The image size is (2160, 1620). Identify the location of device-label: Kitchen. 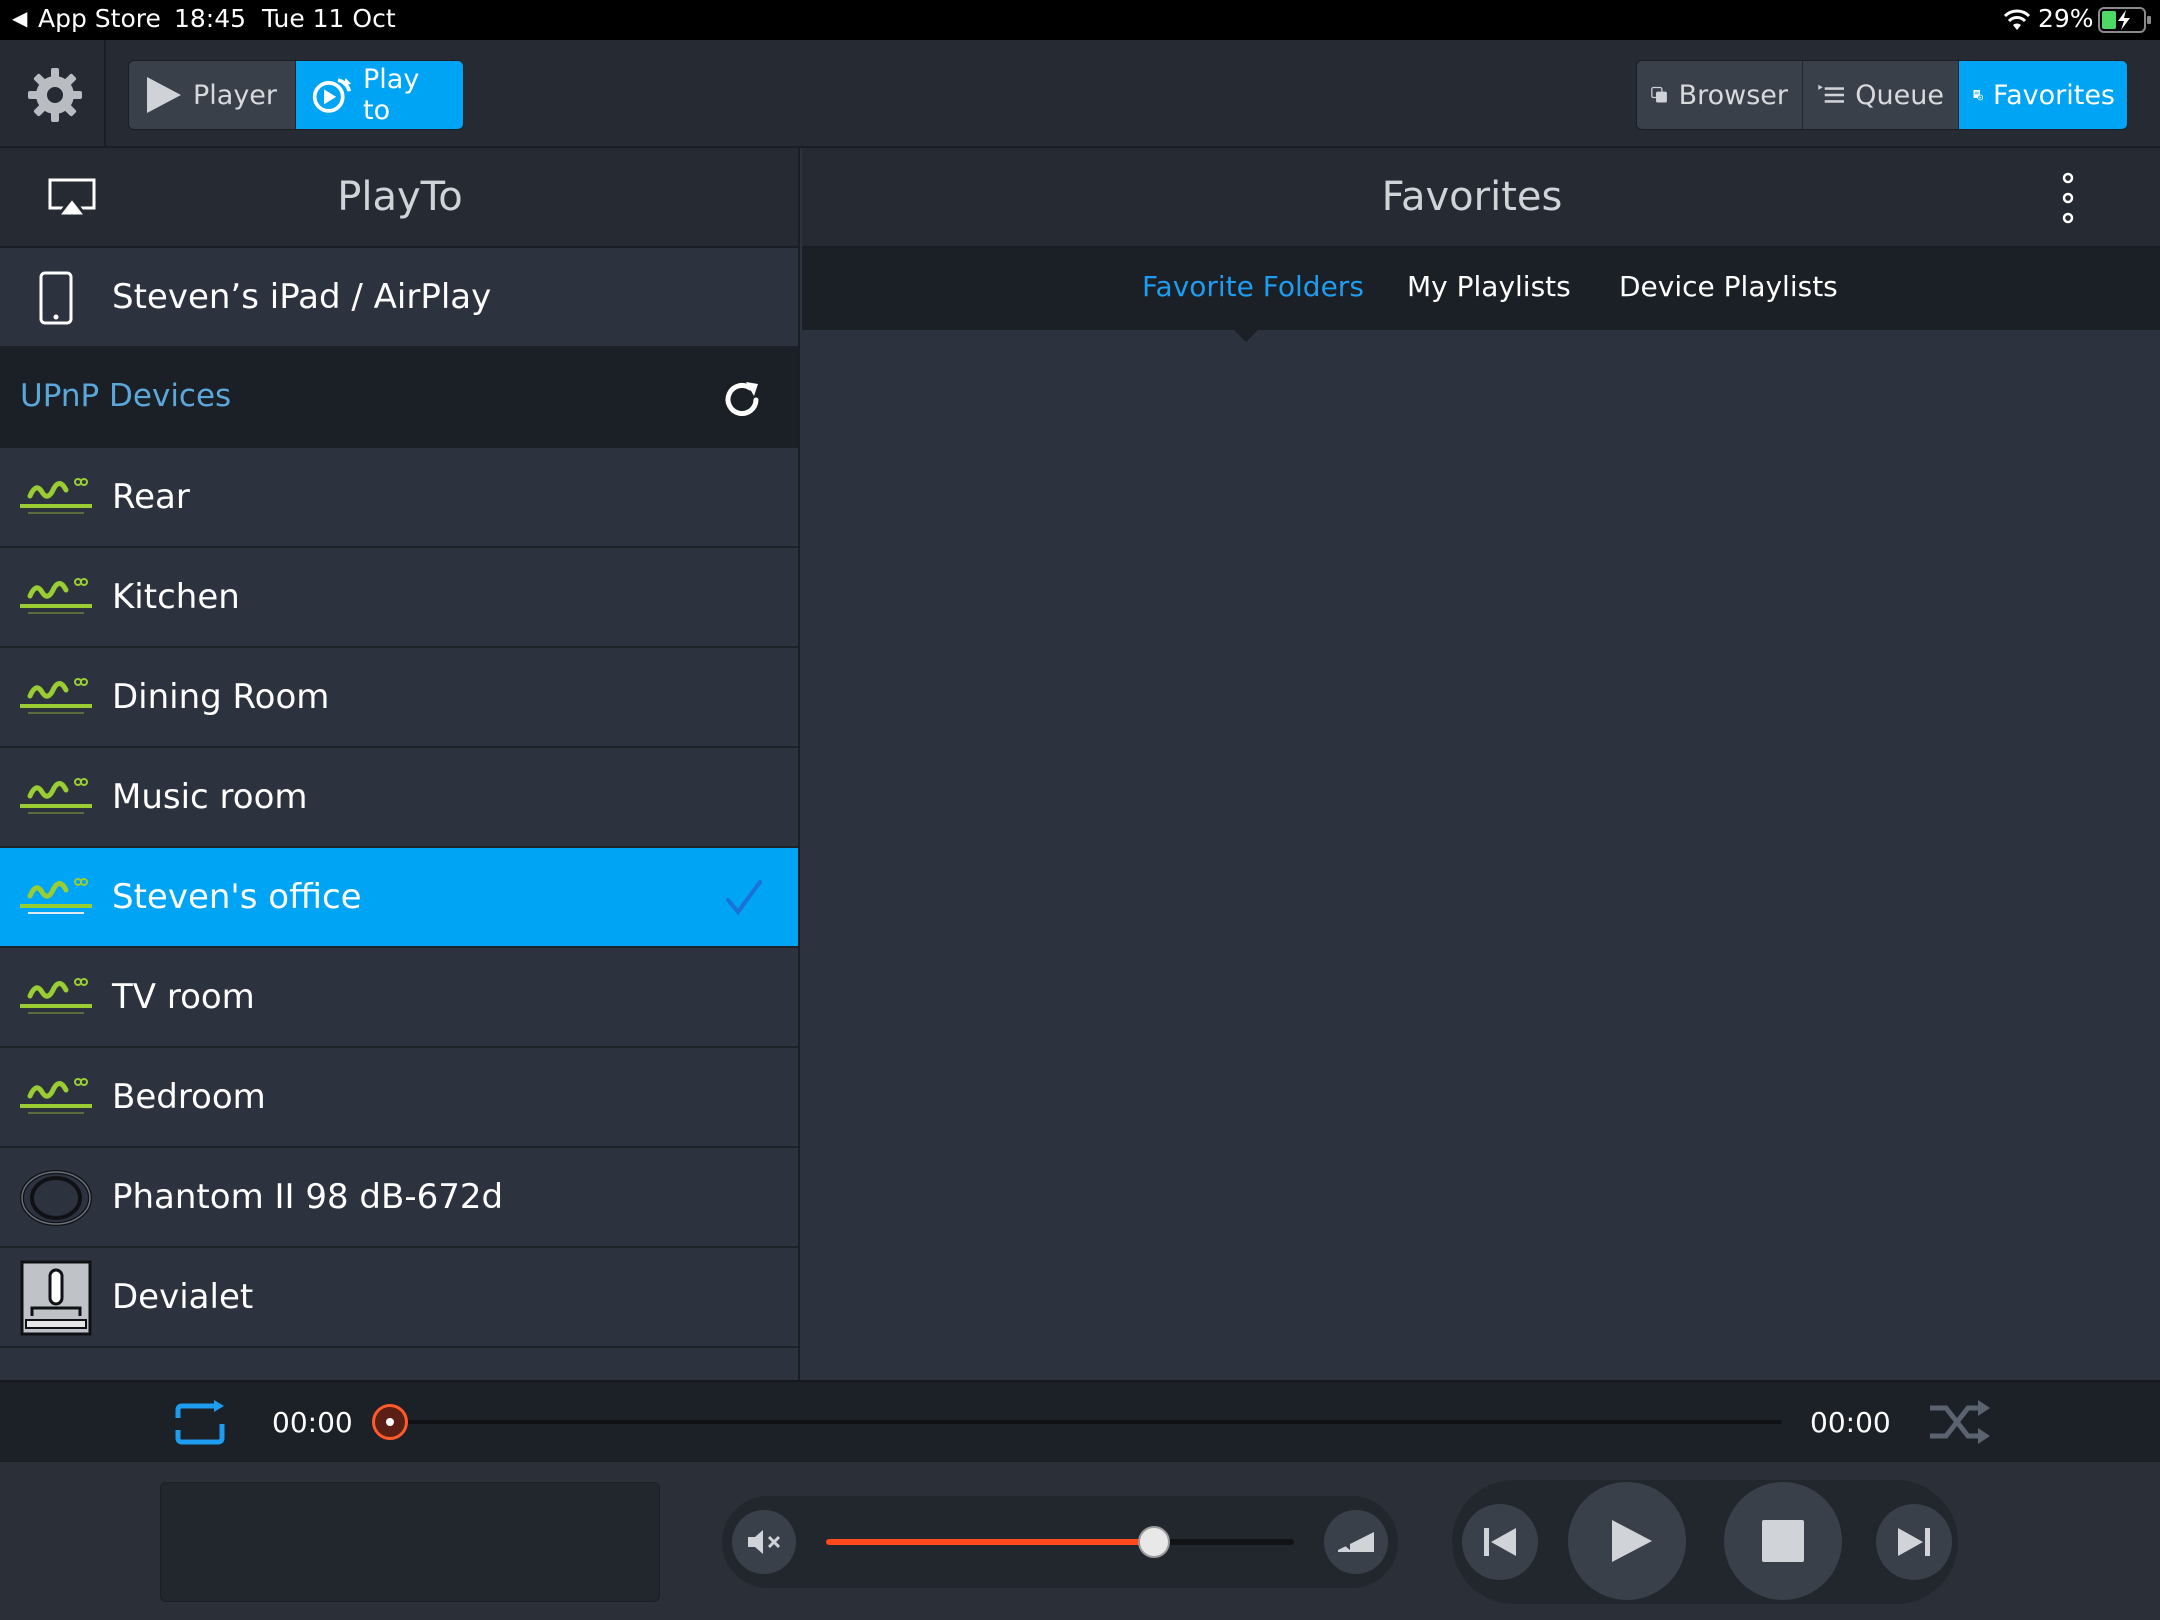
(176, 597).